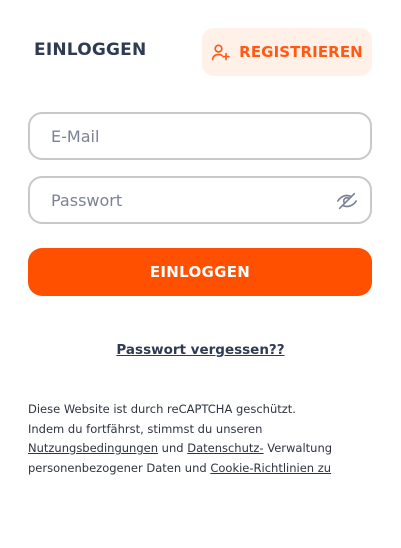  I want to click on consent-text: Indem du fortfährst, stimmst du unseren, so click(145, 428).